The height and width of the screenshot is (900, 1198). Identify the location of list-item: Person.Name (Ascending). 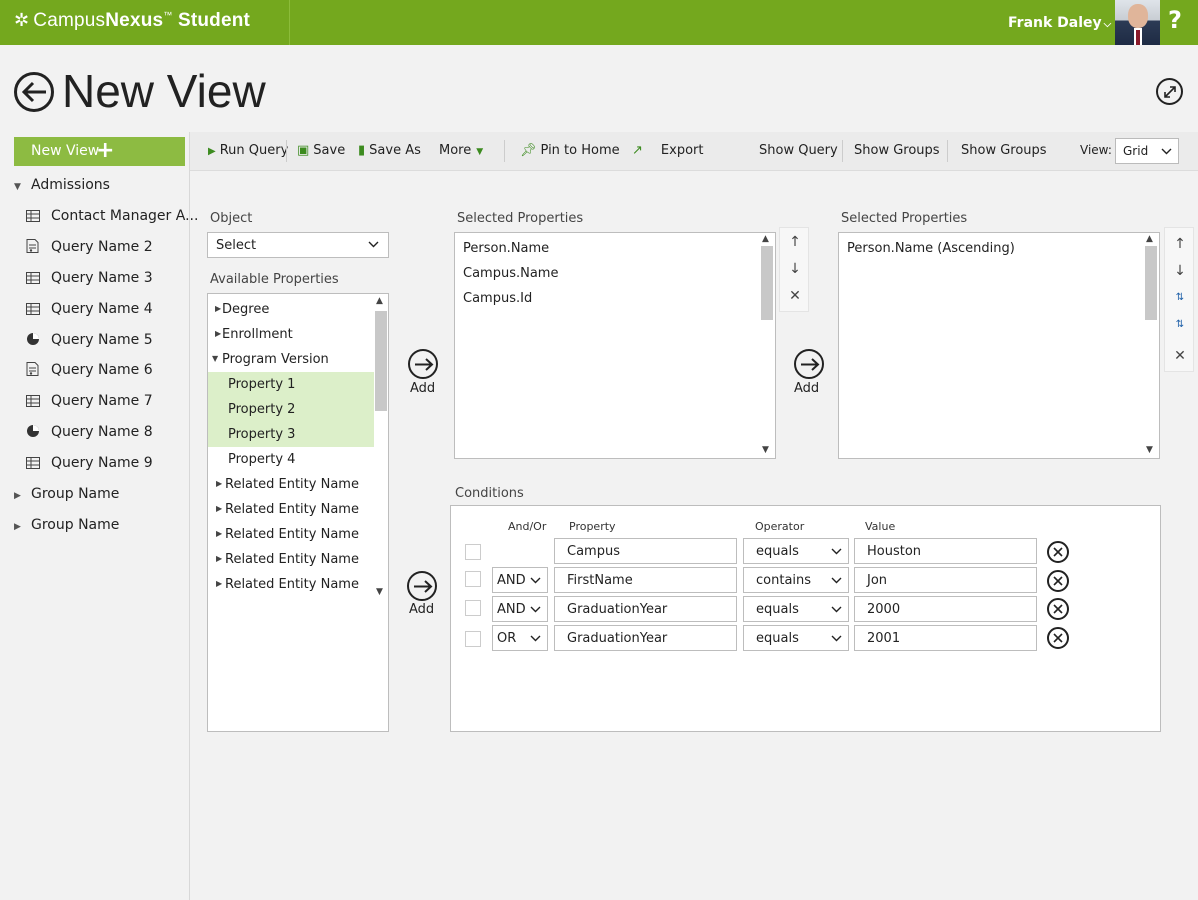
(931, 248).